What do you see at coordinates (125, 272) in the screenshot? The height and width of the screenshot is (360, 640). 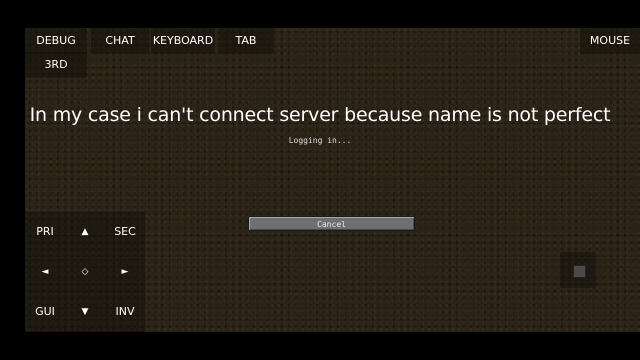 I see `right-arrow-icon: ►` at bounding box center [125, 272].